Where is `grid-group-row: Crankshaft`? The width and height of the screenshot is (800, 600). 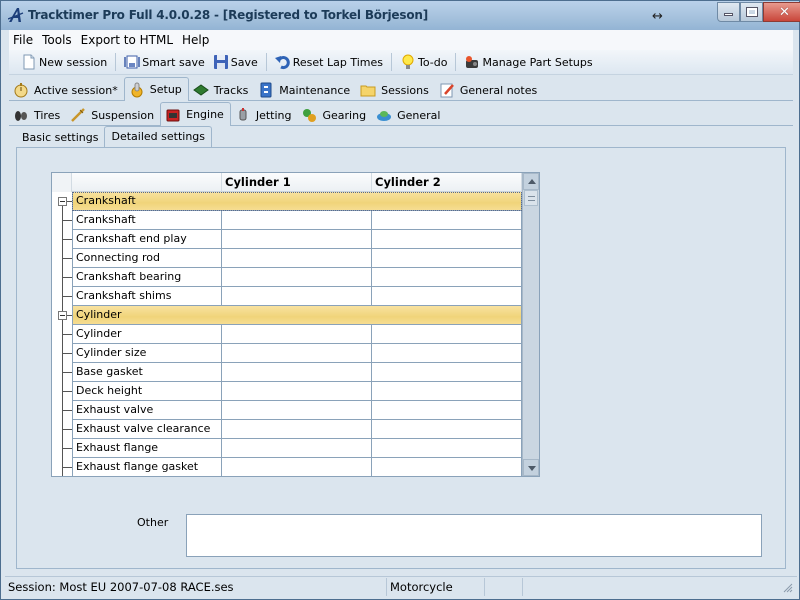 grid-group-row: Crankshaft is located at coordinates (287, 201).